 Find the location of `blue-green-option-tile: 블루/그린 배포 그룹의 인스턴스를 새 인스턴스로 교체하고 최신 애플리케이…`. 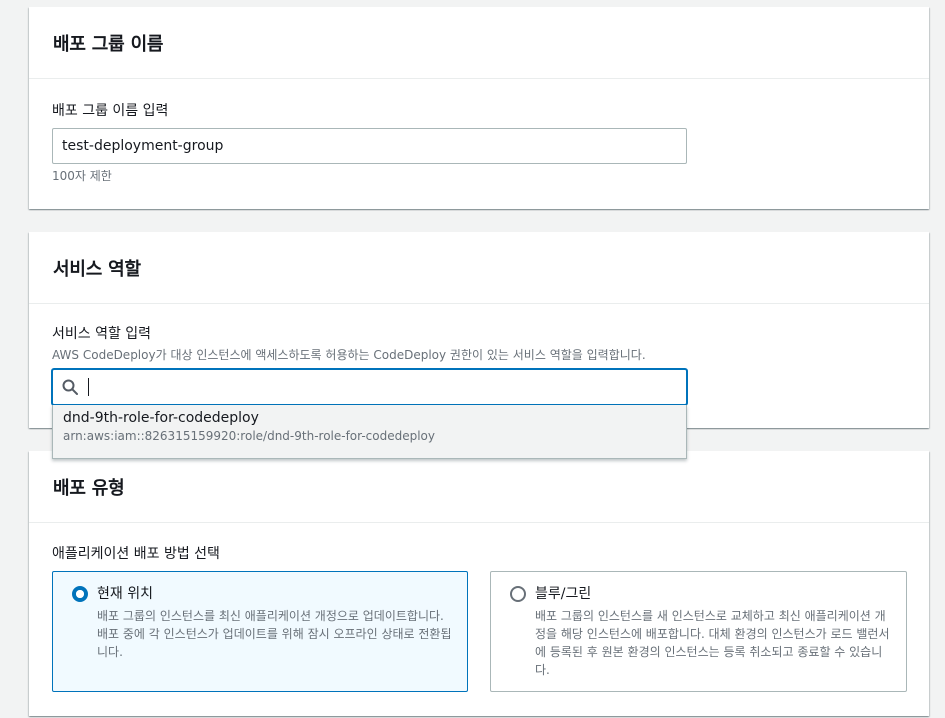

blue-green-option-tile: 블루/그린 배포 그룹의 인스턴스를 새 인스턴스로 교체하고 최신 애플리케이… is located at coordinates (698, 631).